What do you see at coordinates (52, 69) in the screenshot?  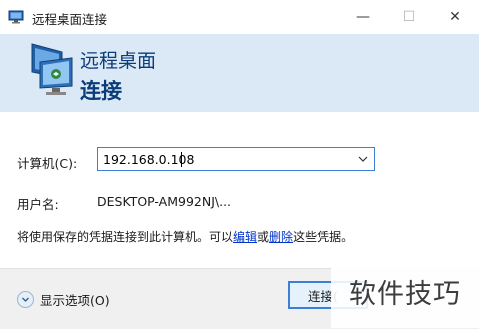 I see `remote-desktop-logo` at bounding box center [52, 69].